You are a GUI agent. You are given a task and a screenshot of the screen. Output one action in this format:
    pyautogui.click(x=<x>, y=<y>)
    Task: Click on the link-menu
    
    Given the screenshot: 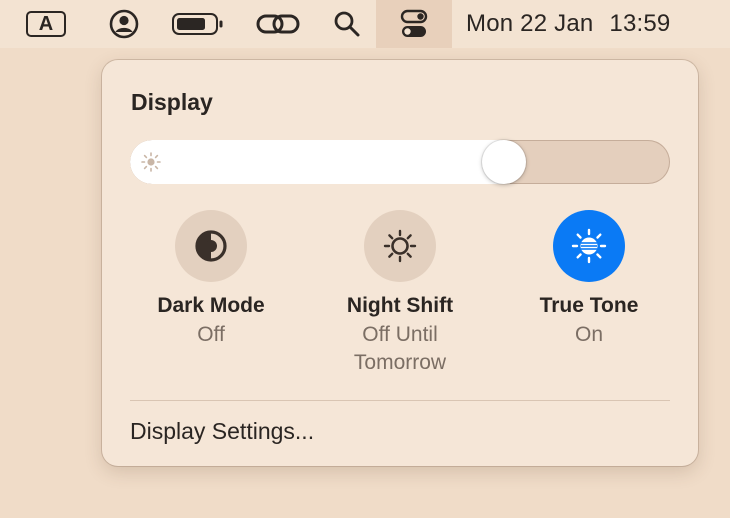 What is the action you would take?
    pyautogui.click(x=278, y=24)
    